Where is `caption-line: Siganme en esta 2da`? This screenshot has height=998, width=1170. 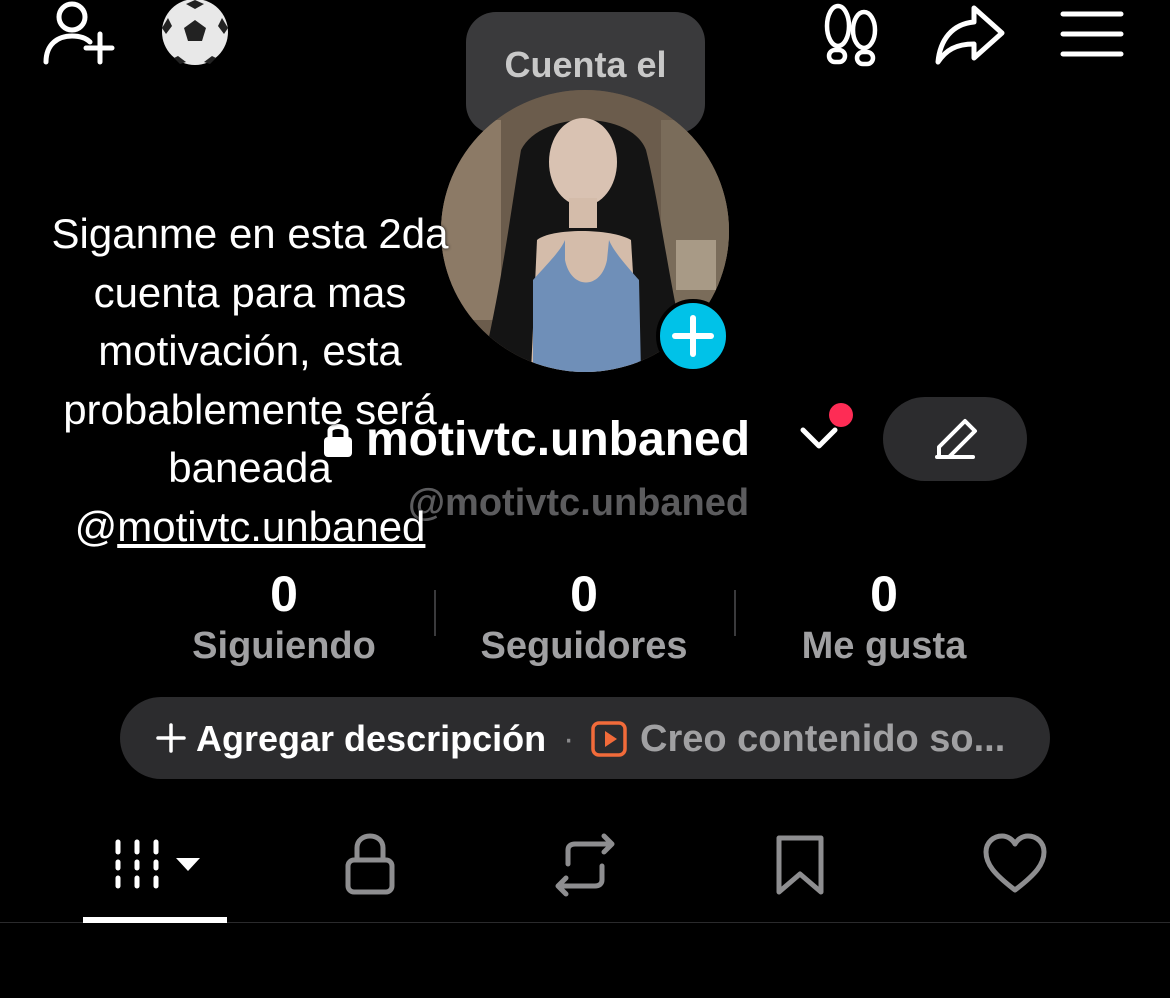 caption-line: Siganme en esta 2da is located at coordinates (250, 233).